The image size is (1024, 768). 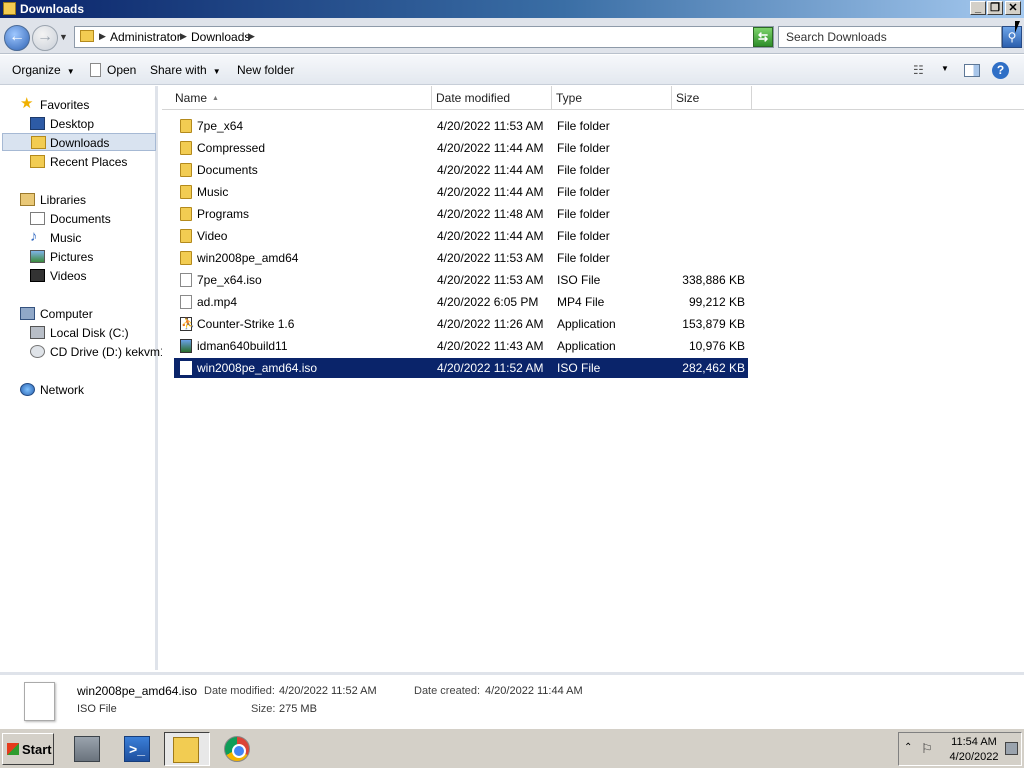 I want to click on pictures-icon, so click(x=37, y=256).